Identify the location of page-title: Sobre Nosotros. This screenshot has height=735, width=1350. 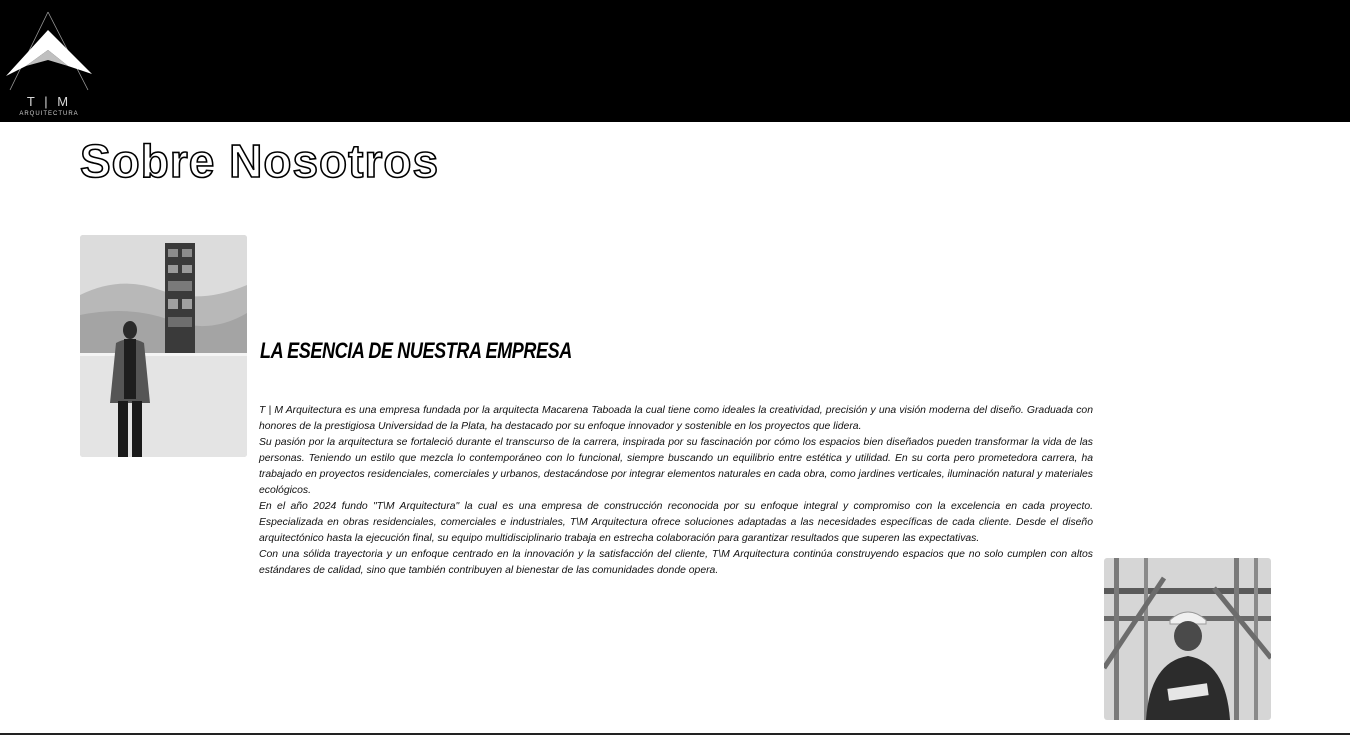
(259, 161).